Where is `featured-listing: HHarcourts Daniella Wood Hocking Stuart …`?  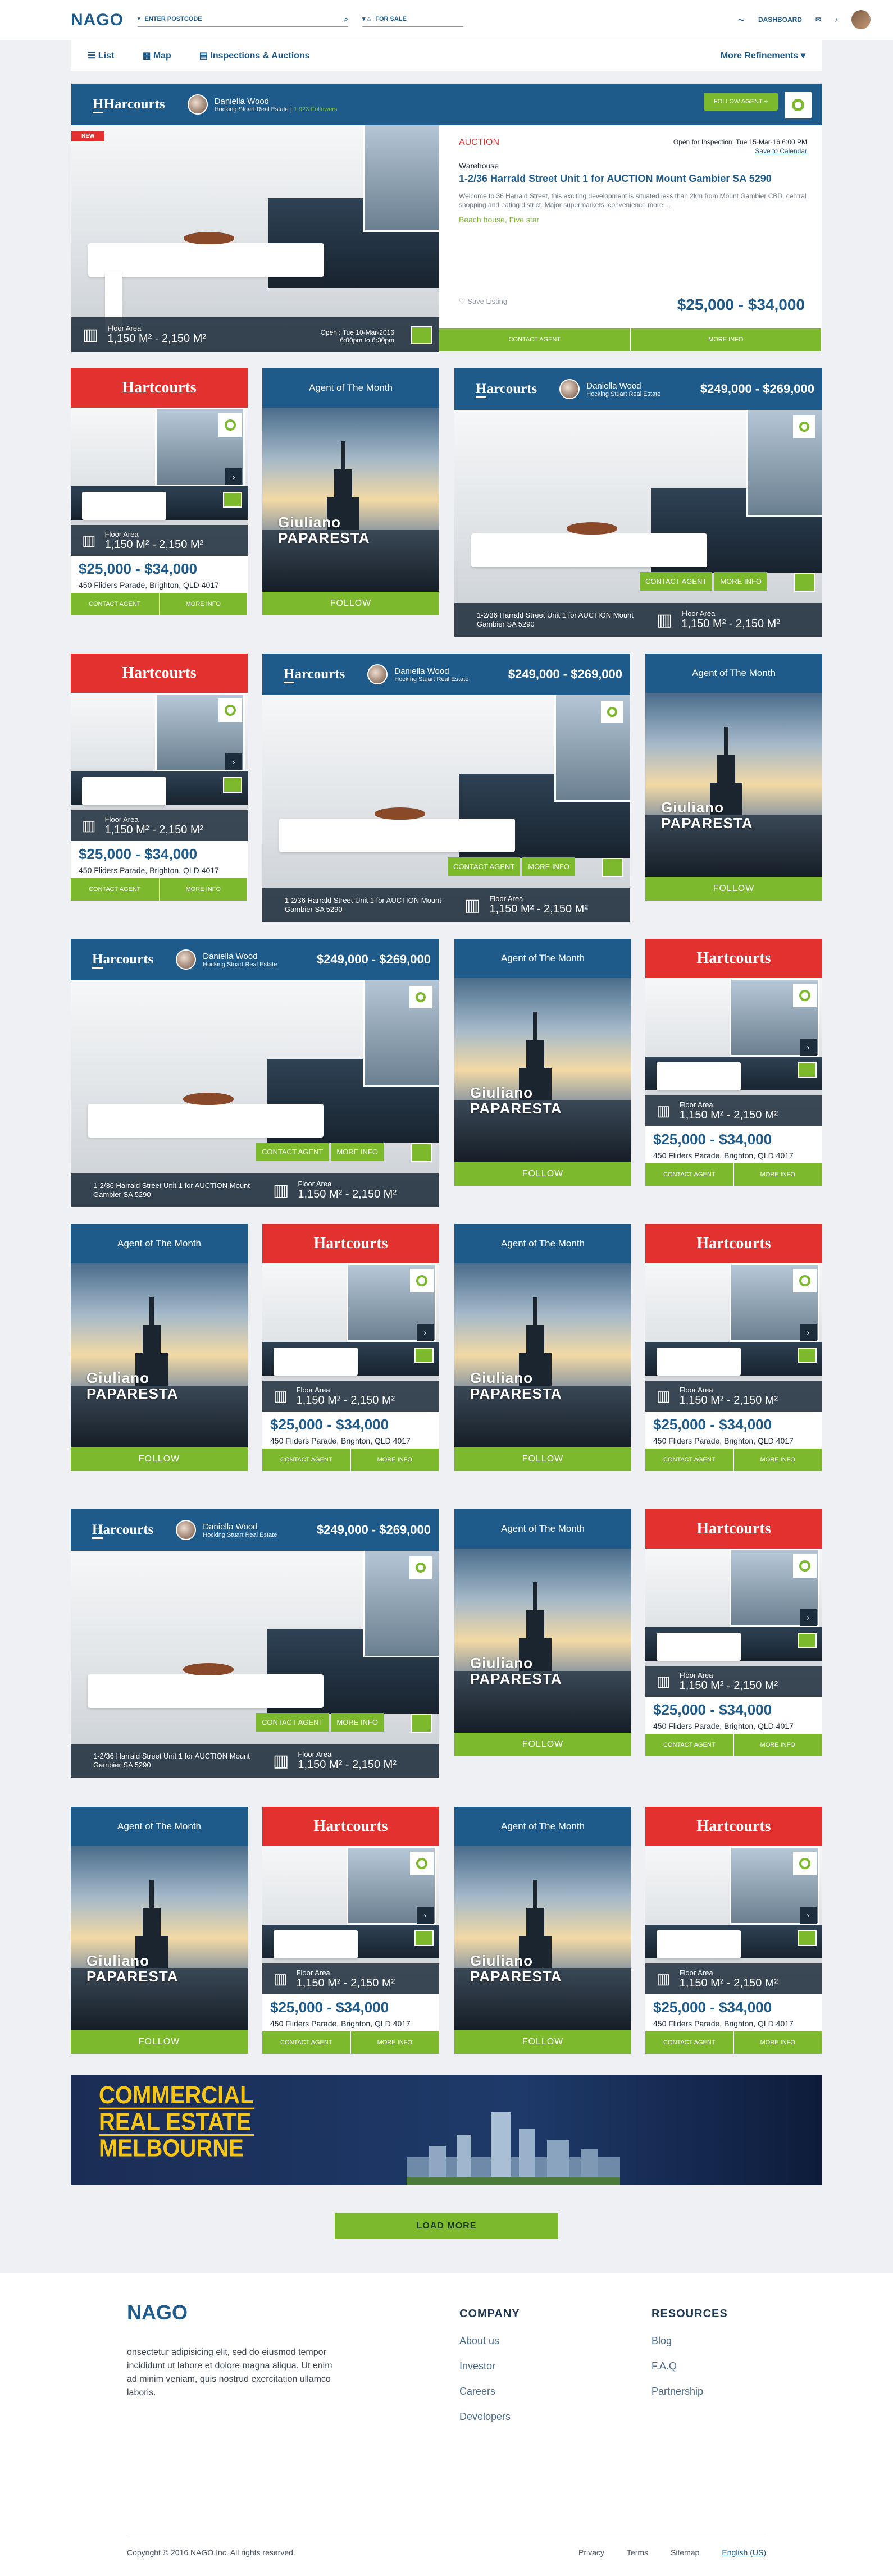 featured-listing: HHarcourts Daniella Wood Hocking Stuart … is located at coordinates (446, 217).